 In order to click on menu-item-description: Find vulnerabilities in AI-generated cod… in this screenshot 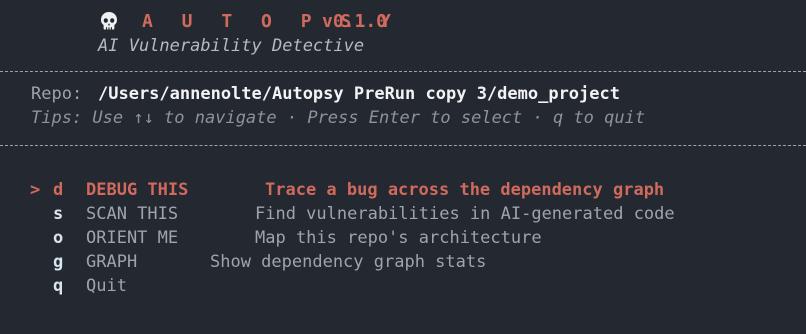, I will do `click(465, 214)`.